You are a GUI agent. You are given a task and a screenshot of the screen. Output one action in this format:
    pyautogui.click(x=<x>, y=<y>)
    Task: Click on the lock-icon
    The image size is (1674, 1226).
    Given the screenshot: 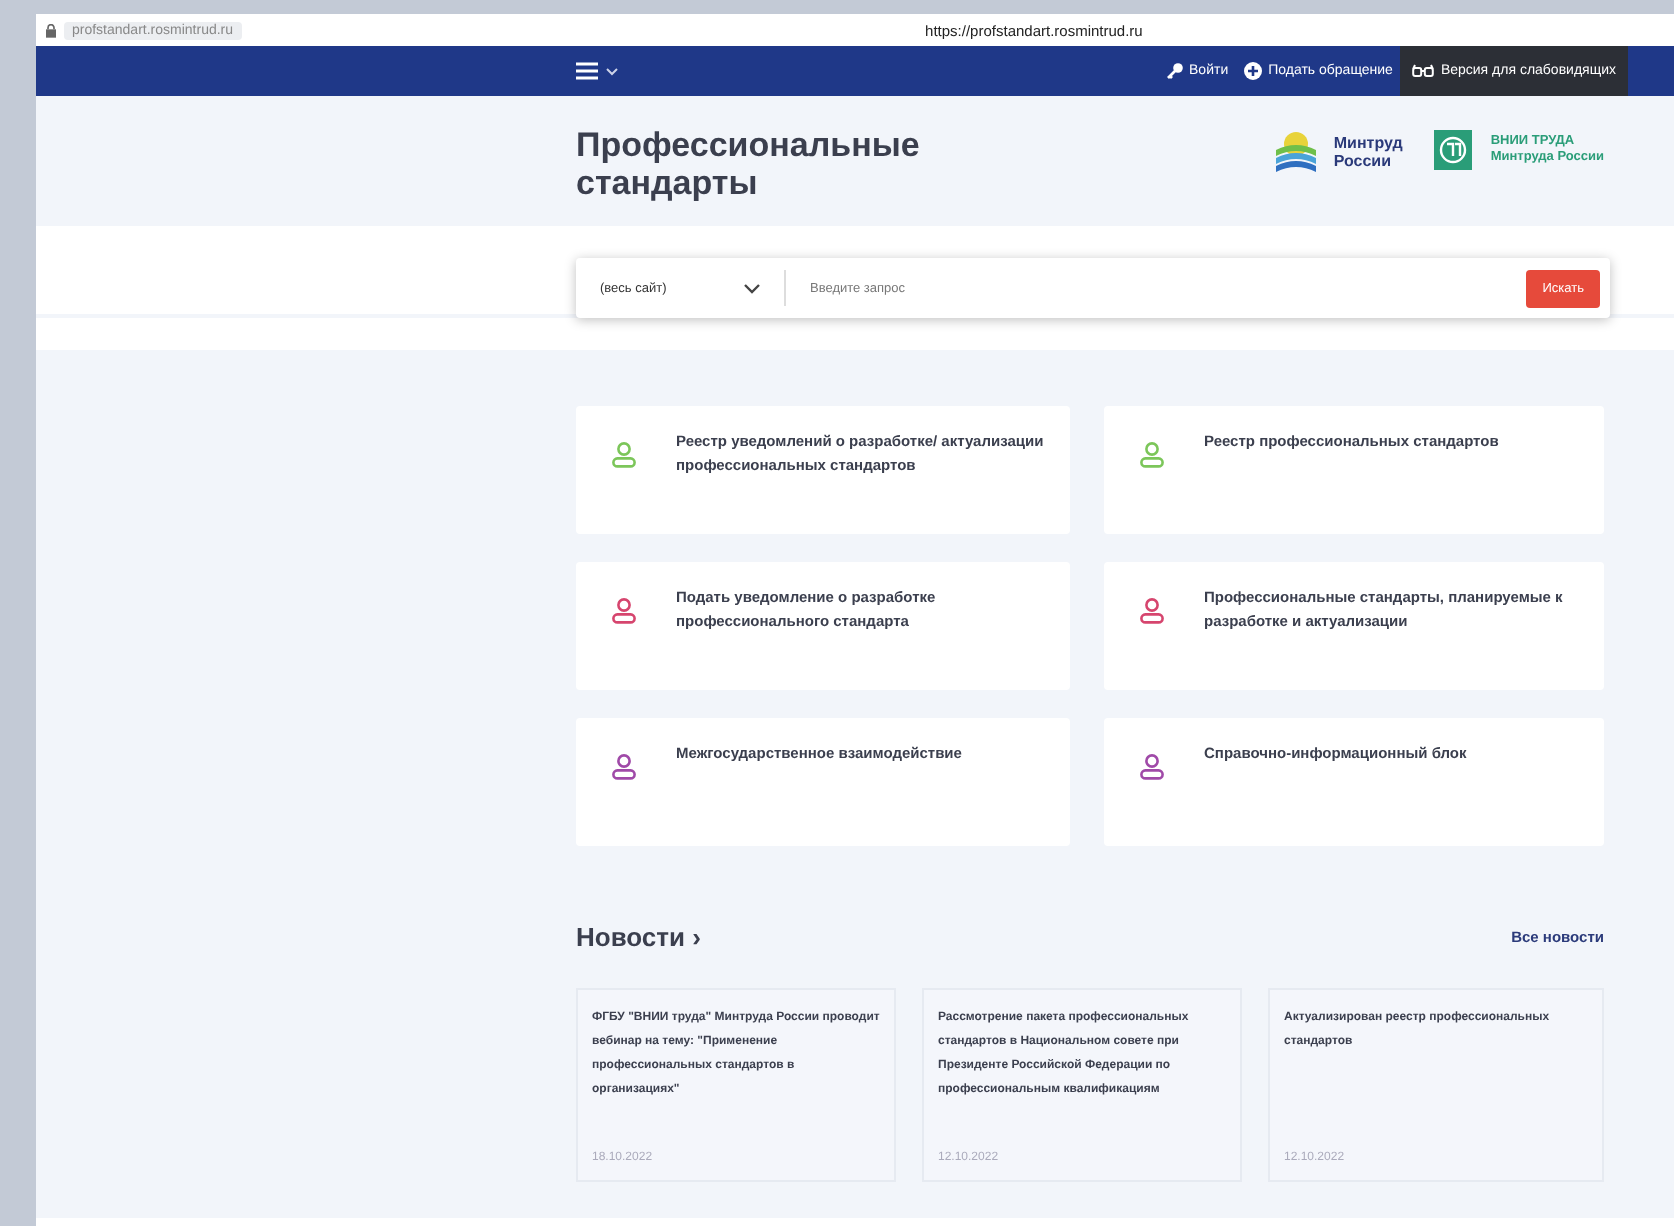 What is the action you would take?
    pyautogui.click(x=51, y=30)
    